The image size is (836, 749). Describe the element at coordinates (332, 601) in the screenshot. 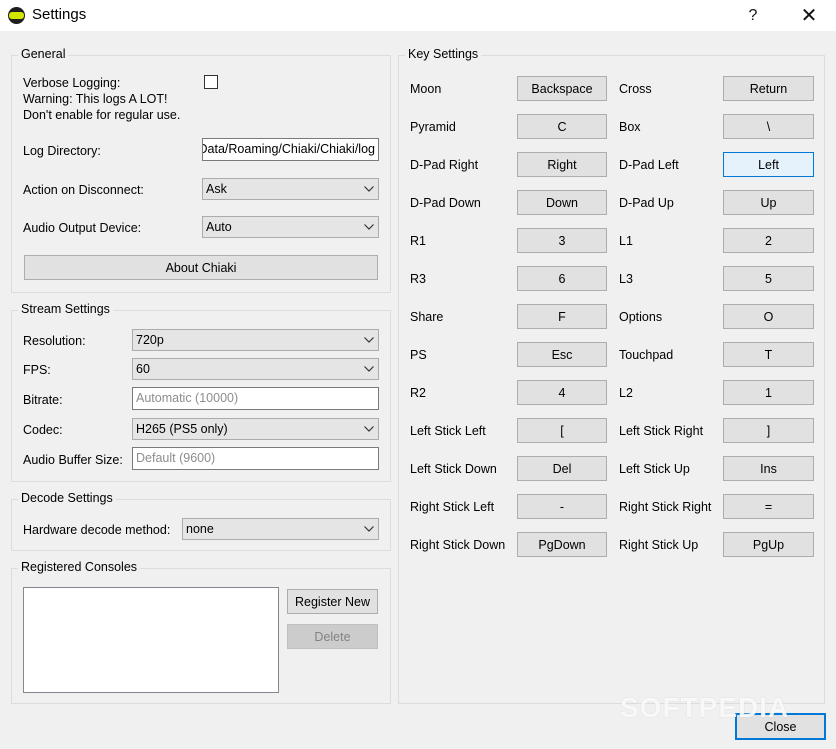

I see `register-new-button: Register New` at that location.